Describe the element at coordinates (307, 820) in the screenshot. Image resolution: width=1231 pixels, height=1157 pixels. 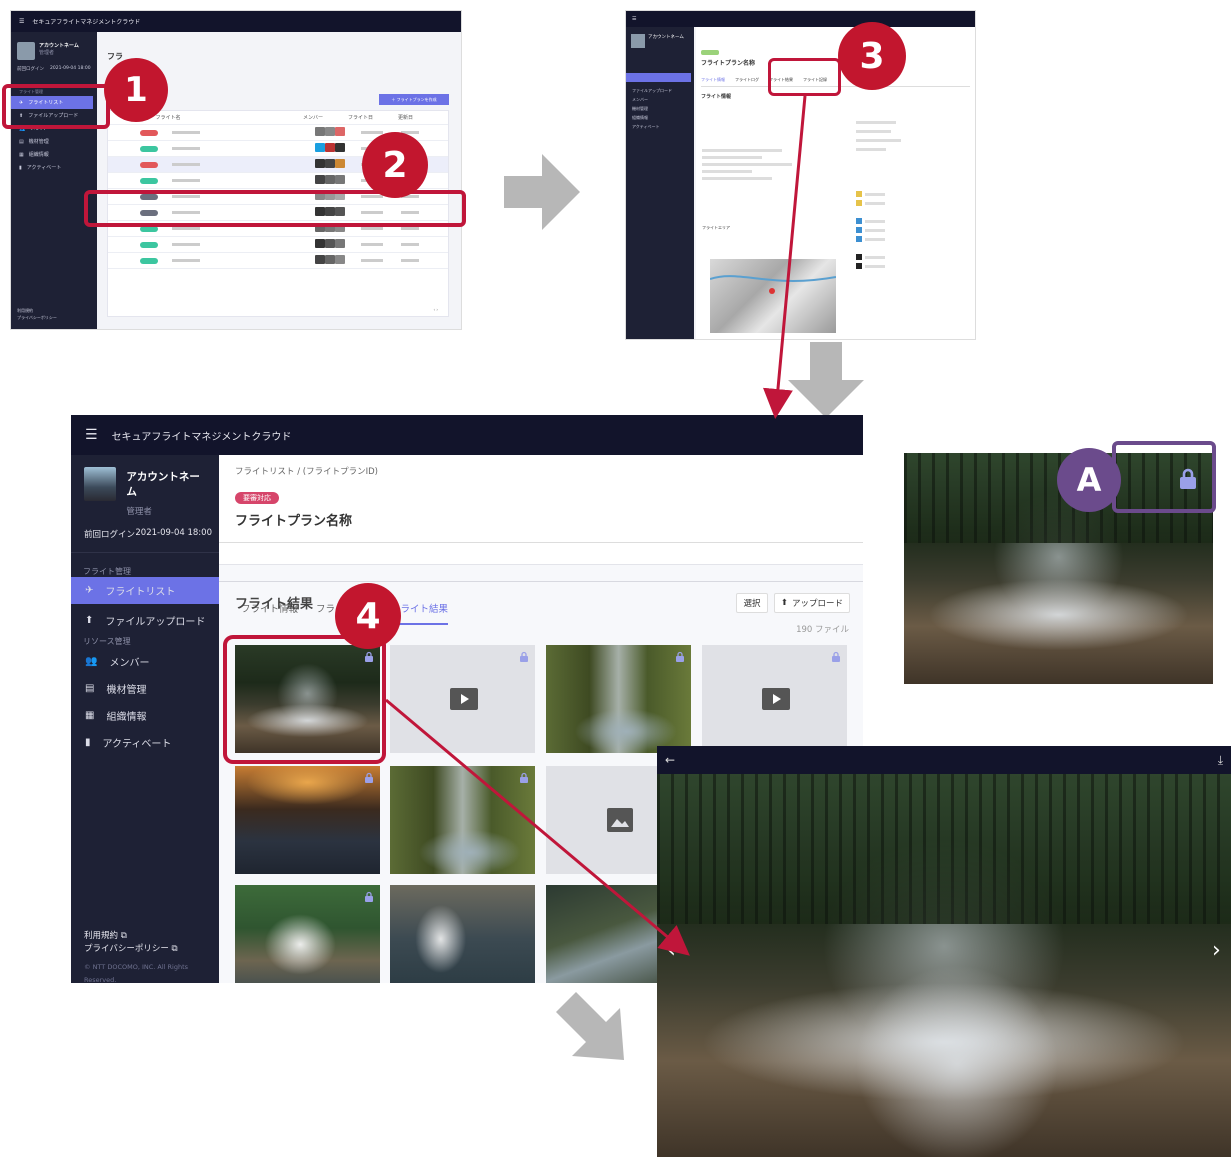
I see `result-tile-photo-sunset` at that location.